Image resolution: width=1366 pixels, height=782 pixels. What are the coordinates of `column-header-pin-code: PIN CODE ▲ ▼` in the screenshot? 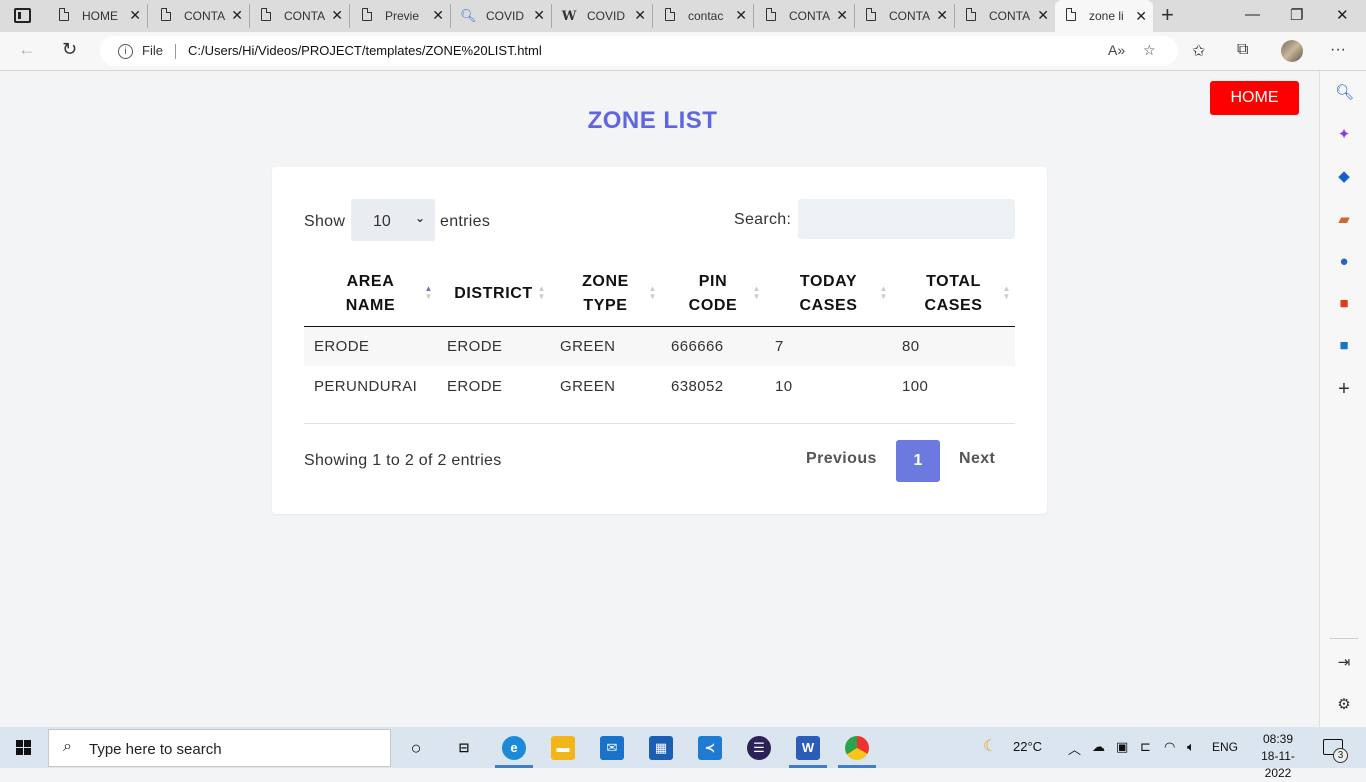 It's located at (713, 295).